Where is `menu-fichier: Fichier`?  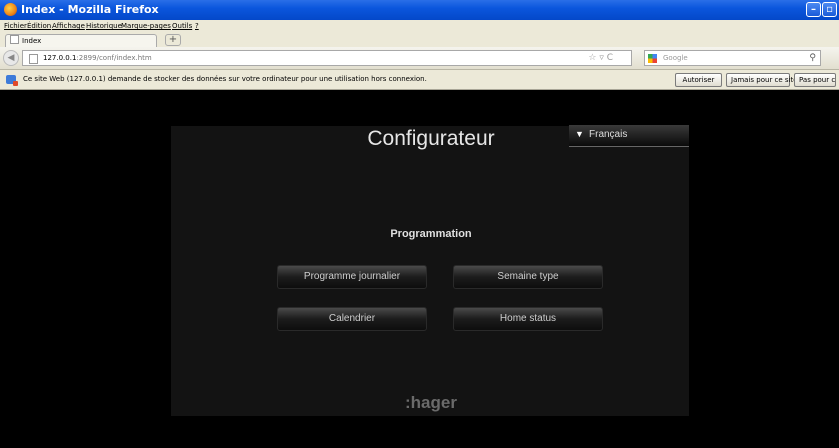
menu-fichier: Fichier is located at coordinates (15, 26).